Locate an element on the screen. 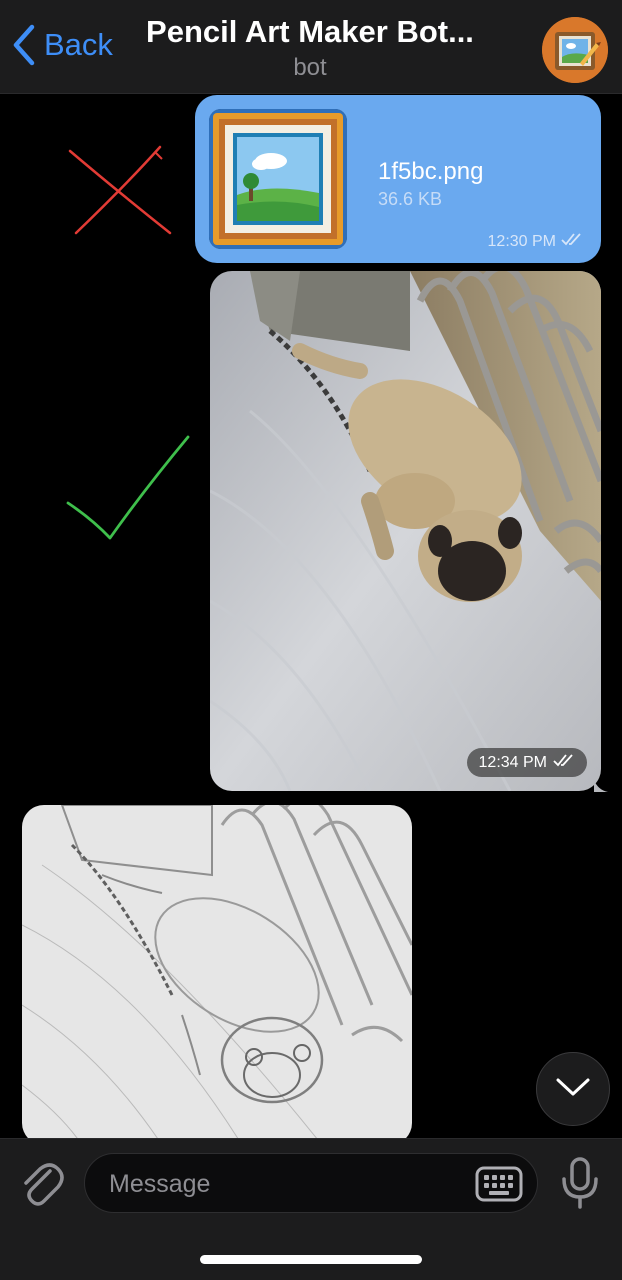 The image size is (622, 1280). check-mark-icon is located at coordinates (129, 492).